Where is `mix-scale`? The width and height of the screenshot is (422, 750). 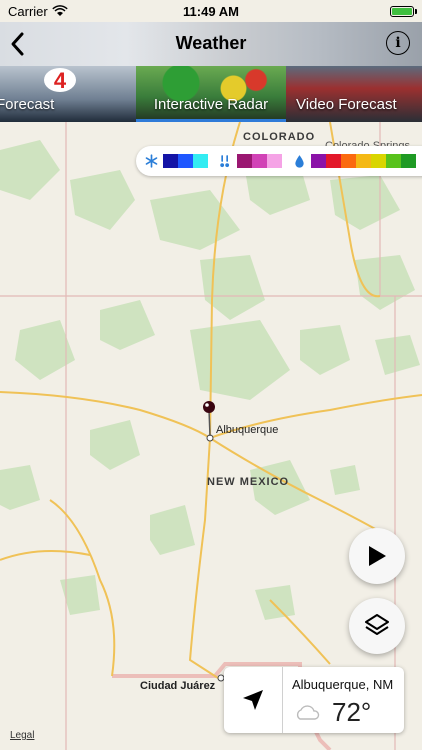
mix-scale is located at coordinates (259, 161).